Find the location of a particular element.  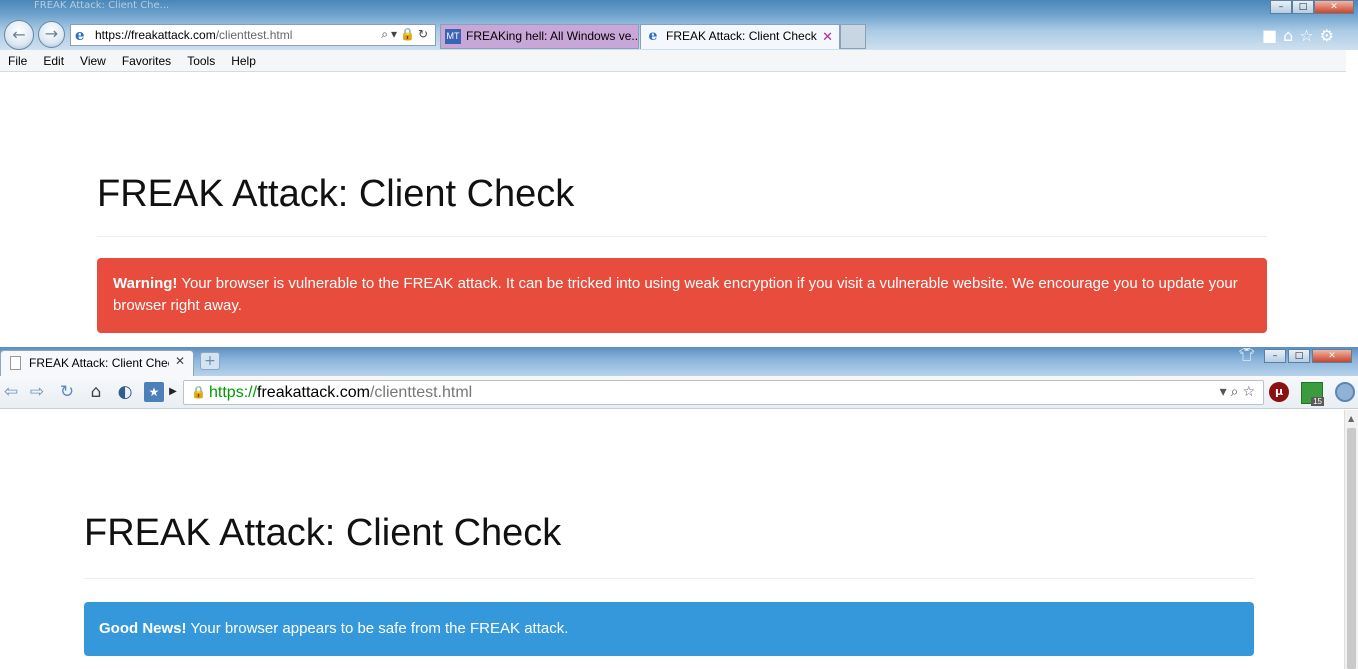

extension-badge-count: 15 is located at coordinates (1317, 401).